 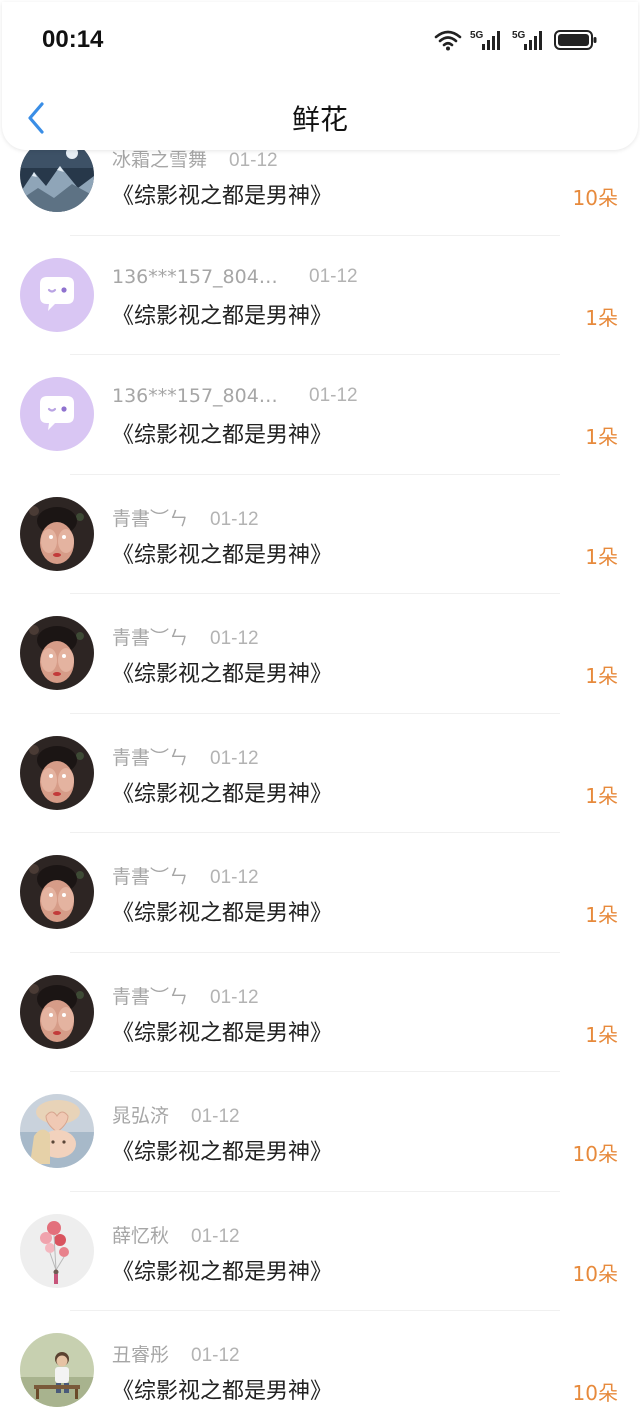 What do you see at coordinates (176, 1114) in the screenshot?
I see `item-meta: 晁弘济 01-12` at bounding box center [176, 1114].